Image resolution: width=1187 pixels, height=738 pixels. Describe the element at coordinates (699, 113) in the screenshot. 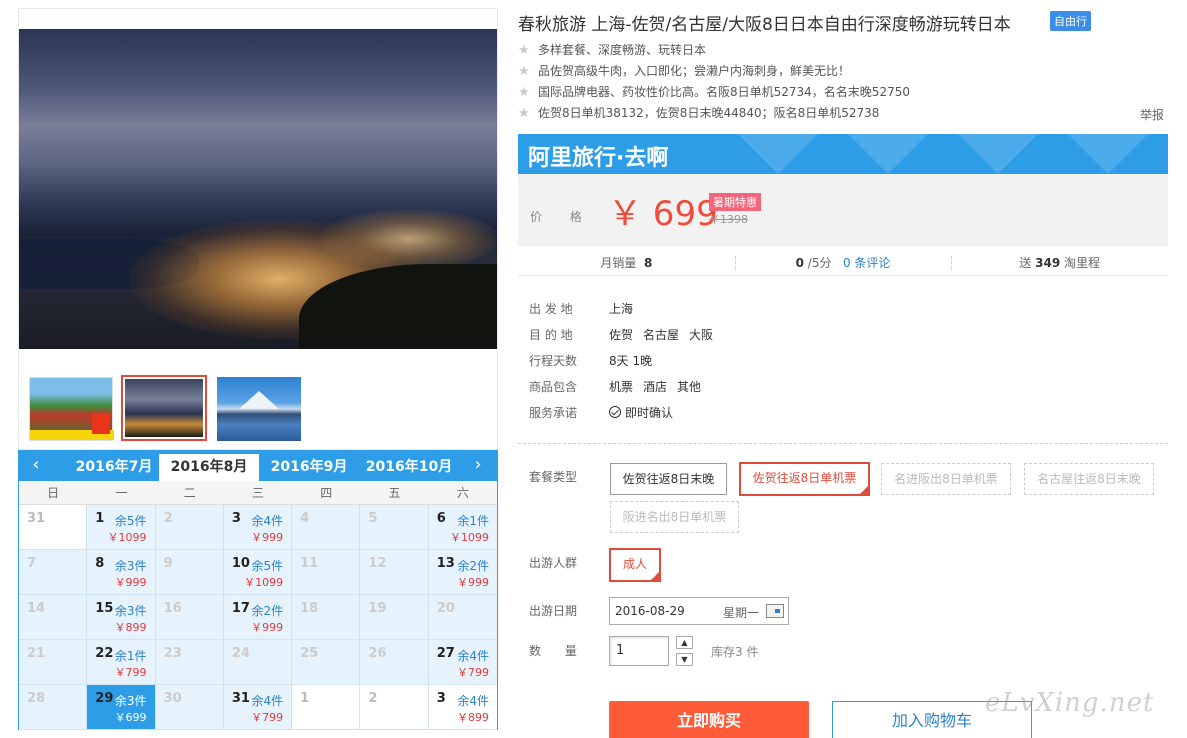

I see `feature-item: ★ 佐贺8日单机38132，佐贺8日末晚44840；阪名8日单机52738` at that location.